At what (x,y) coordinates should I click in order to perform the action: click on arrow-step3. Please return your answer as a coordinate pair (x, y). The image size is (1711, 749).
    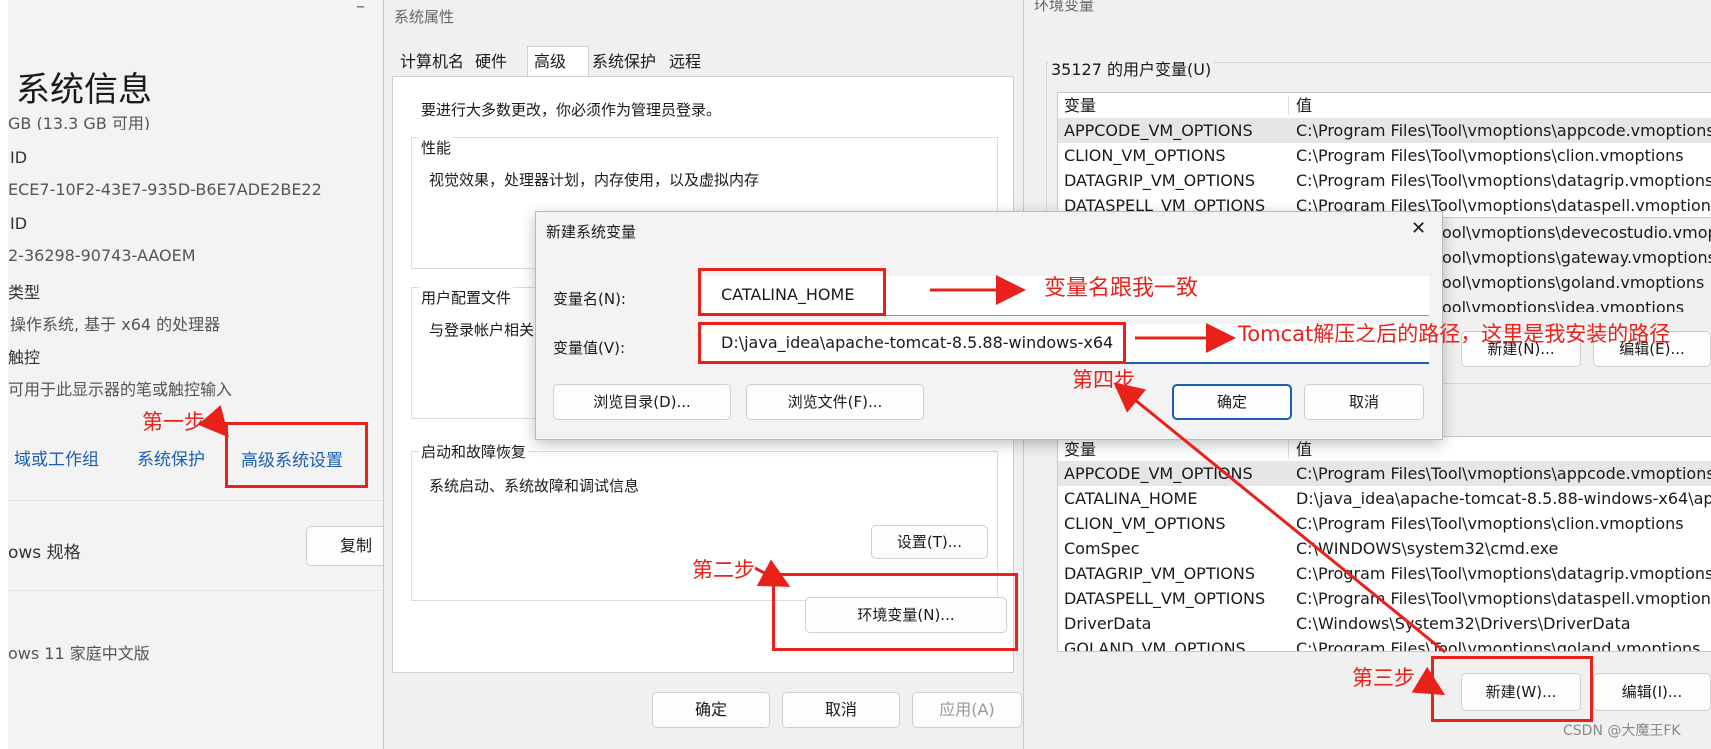
    Looking at the image, I should click on (1428, 681).